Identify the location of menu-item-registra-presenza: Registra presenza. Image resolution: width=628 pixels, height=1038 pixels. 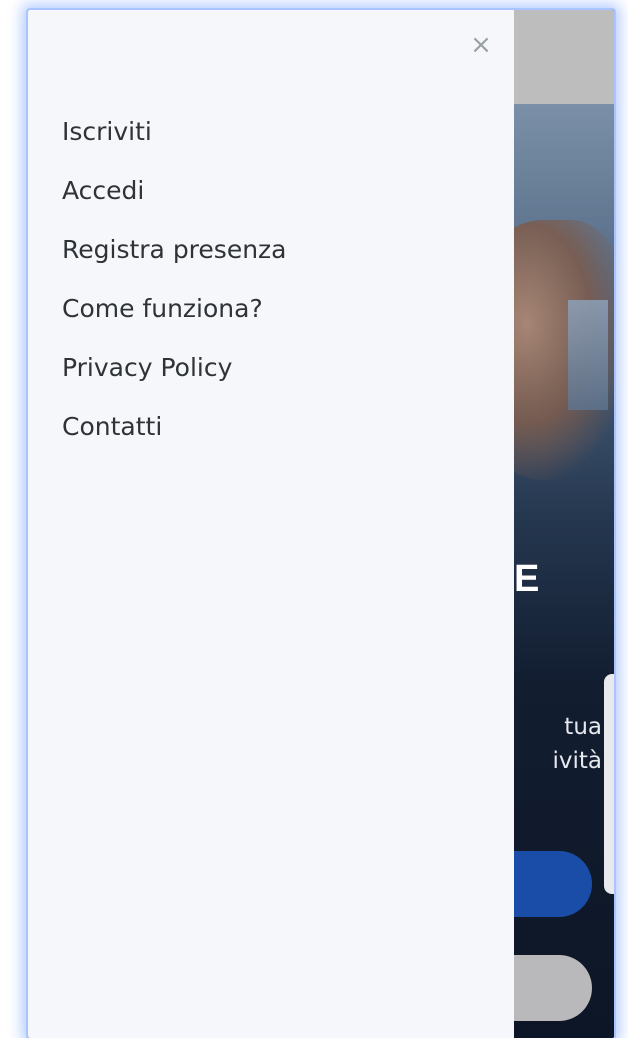
(174, 249).